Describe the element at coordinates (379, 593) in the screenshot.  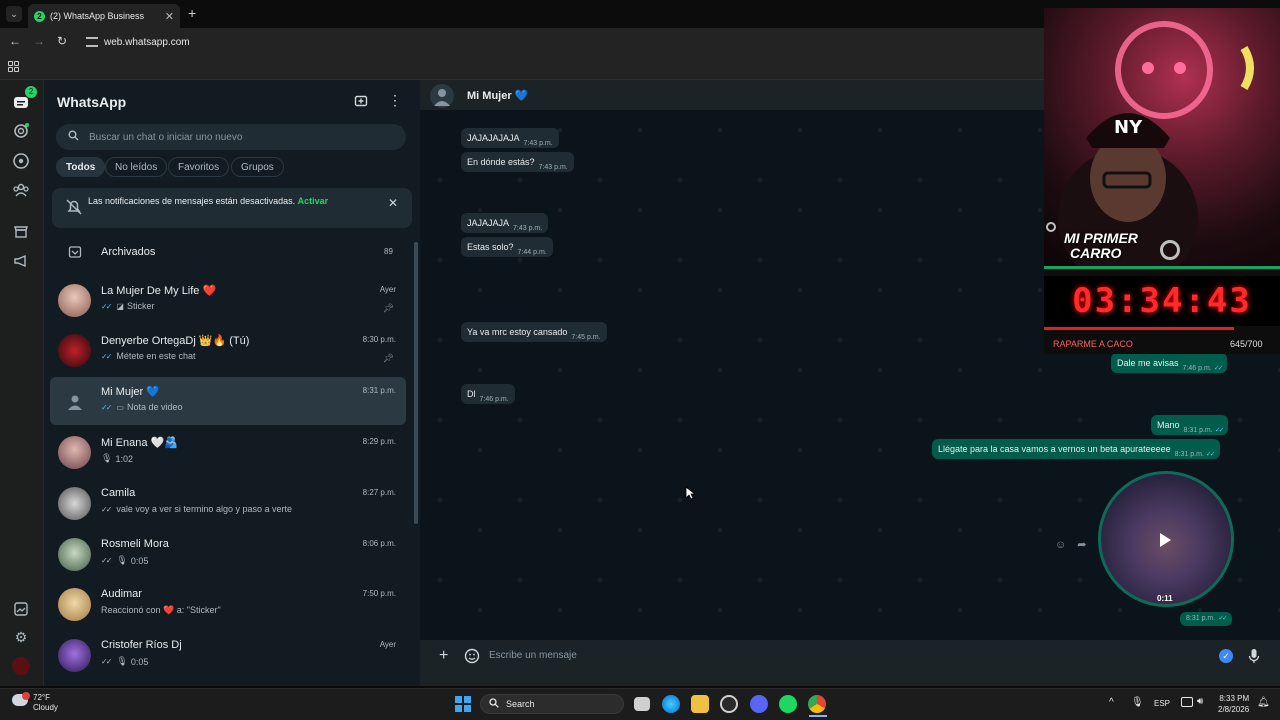
I see `chat-time: 7:50 p.m.` at that location.